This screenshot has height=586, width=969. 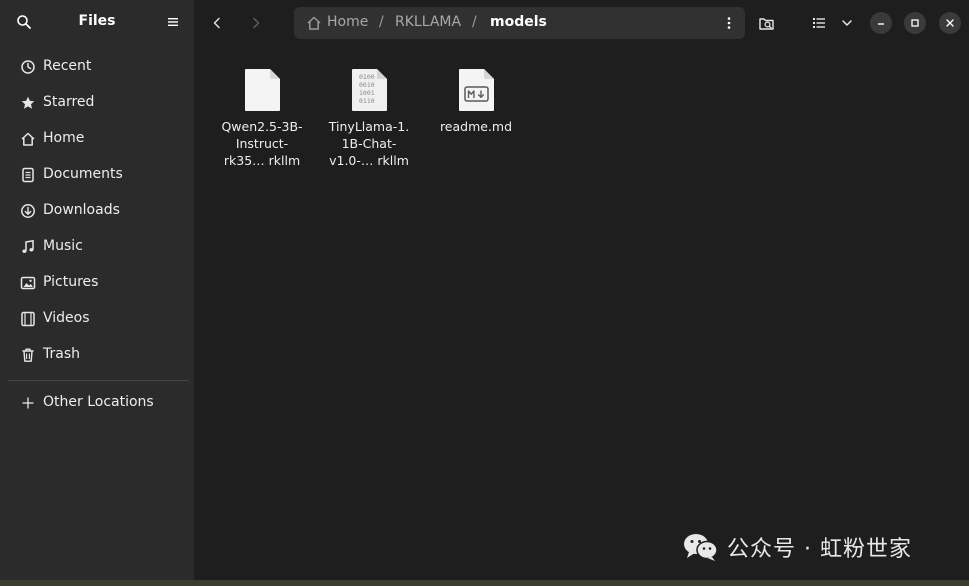 What do you see at coordinates (98, 103) in the screenshot?
I see `sidebar-item-starred: Starred` at bounding box center [98, 103].